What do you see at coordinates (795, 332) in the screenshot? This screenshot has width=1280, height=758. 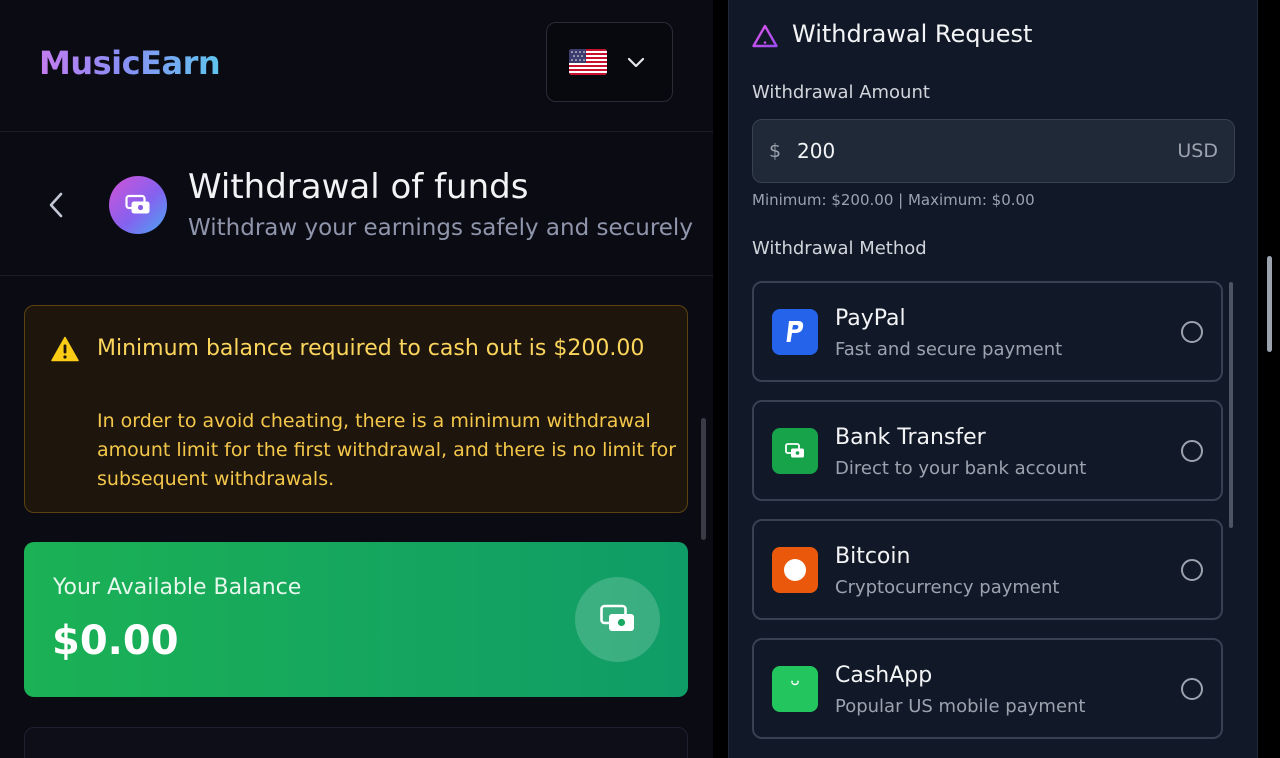 I see `paypal-icon` at bounding box center [795, 332].